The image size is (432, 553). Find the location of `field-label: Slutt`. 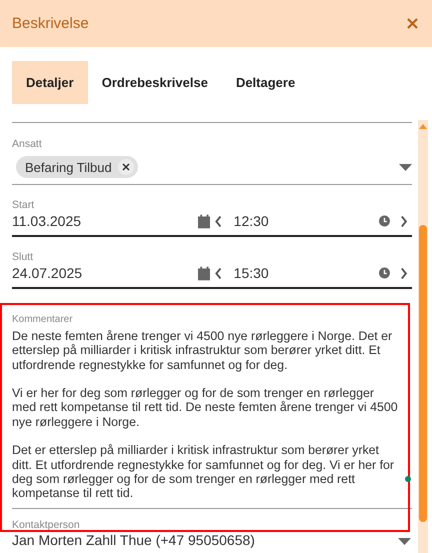

field-label: Slutt is located at coordinates (23, 257).